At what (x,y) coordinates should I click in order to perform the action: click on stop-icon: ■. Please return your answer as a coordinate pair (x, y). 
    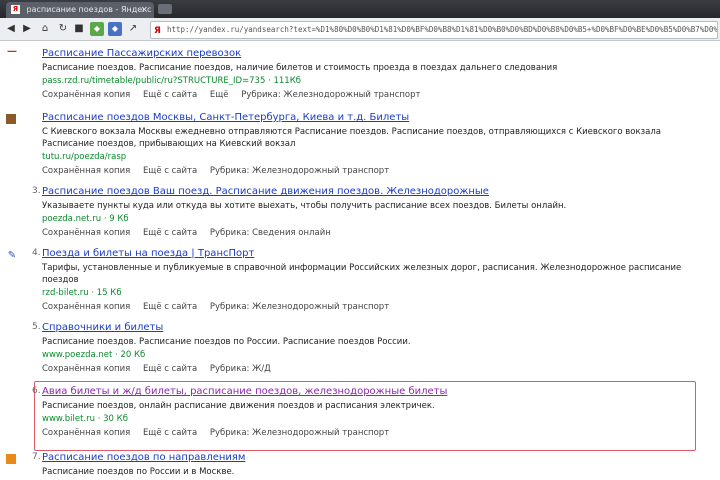
    Looking at the image, I should click on (79, 29).